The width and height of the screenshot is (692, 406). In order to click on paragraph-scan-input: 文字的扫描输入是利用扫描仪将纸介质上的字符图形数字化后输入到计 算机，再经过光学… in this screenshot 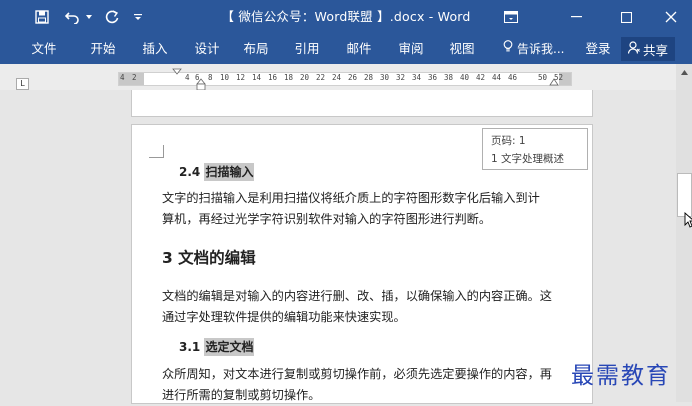, I will do `click(367, 209)`.